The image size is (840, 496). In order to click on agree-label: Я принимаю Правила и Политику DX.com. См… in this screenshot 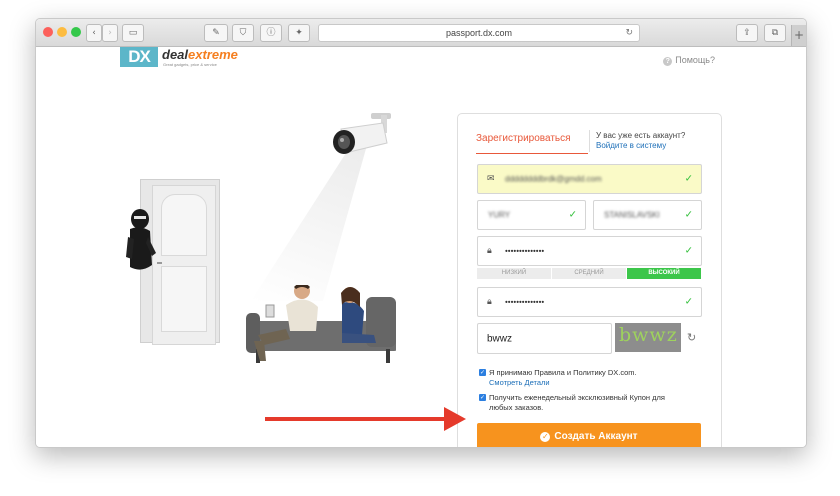, I will do `click(594, 377)`.